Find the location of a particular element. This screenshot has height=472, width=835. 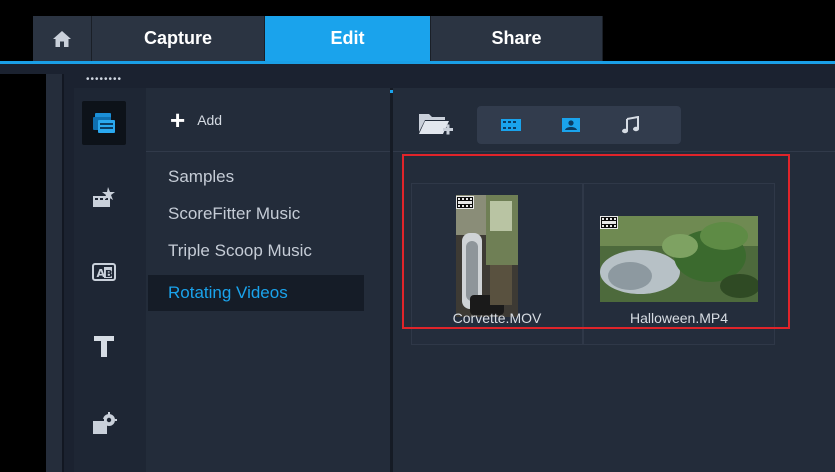

transitions-button is located at coordinates (104, 198).